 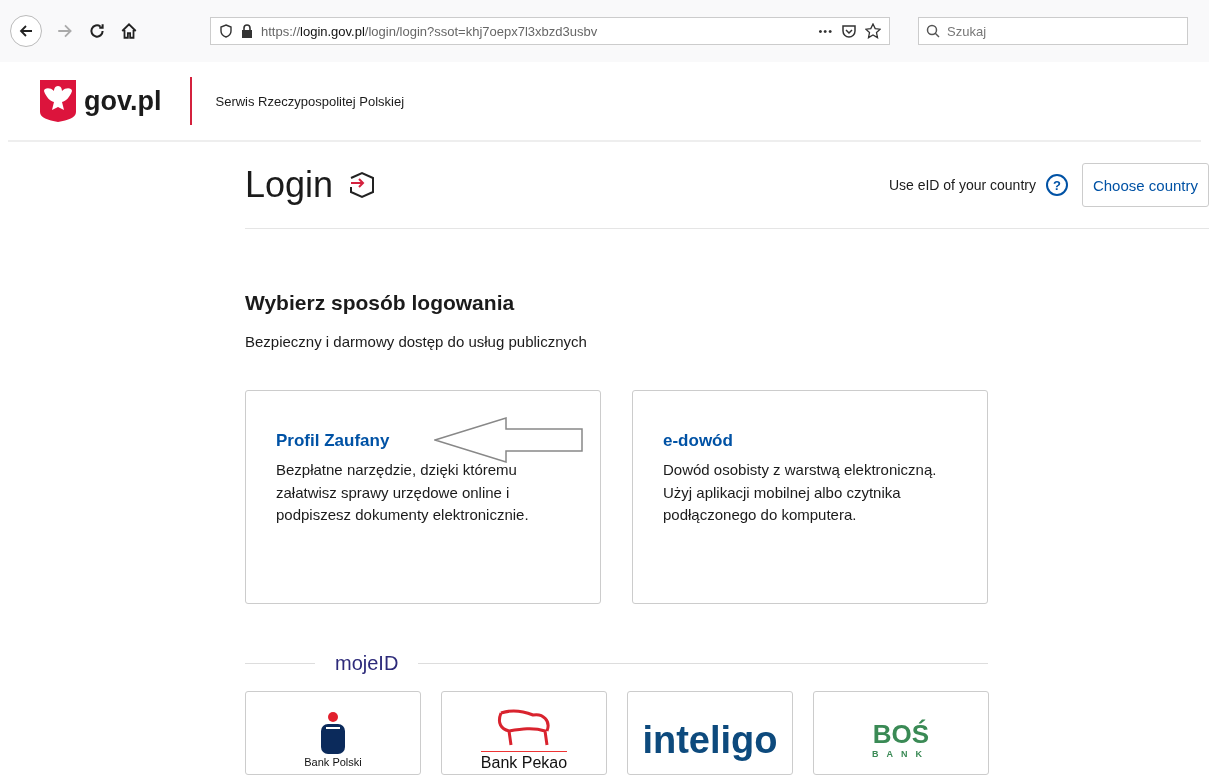 What do you see at coordinates (289, 185) in the screenshot?
I see `page-title: Login` at bounding box center [289, 185].